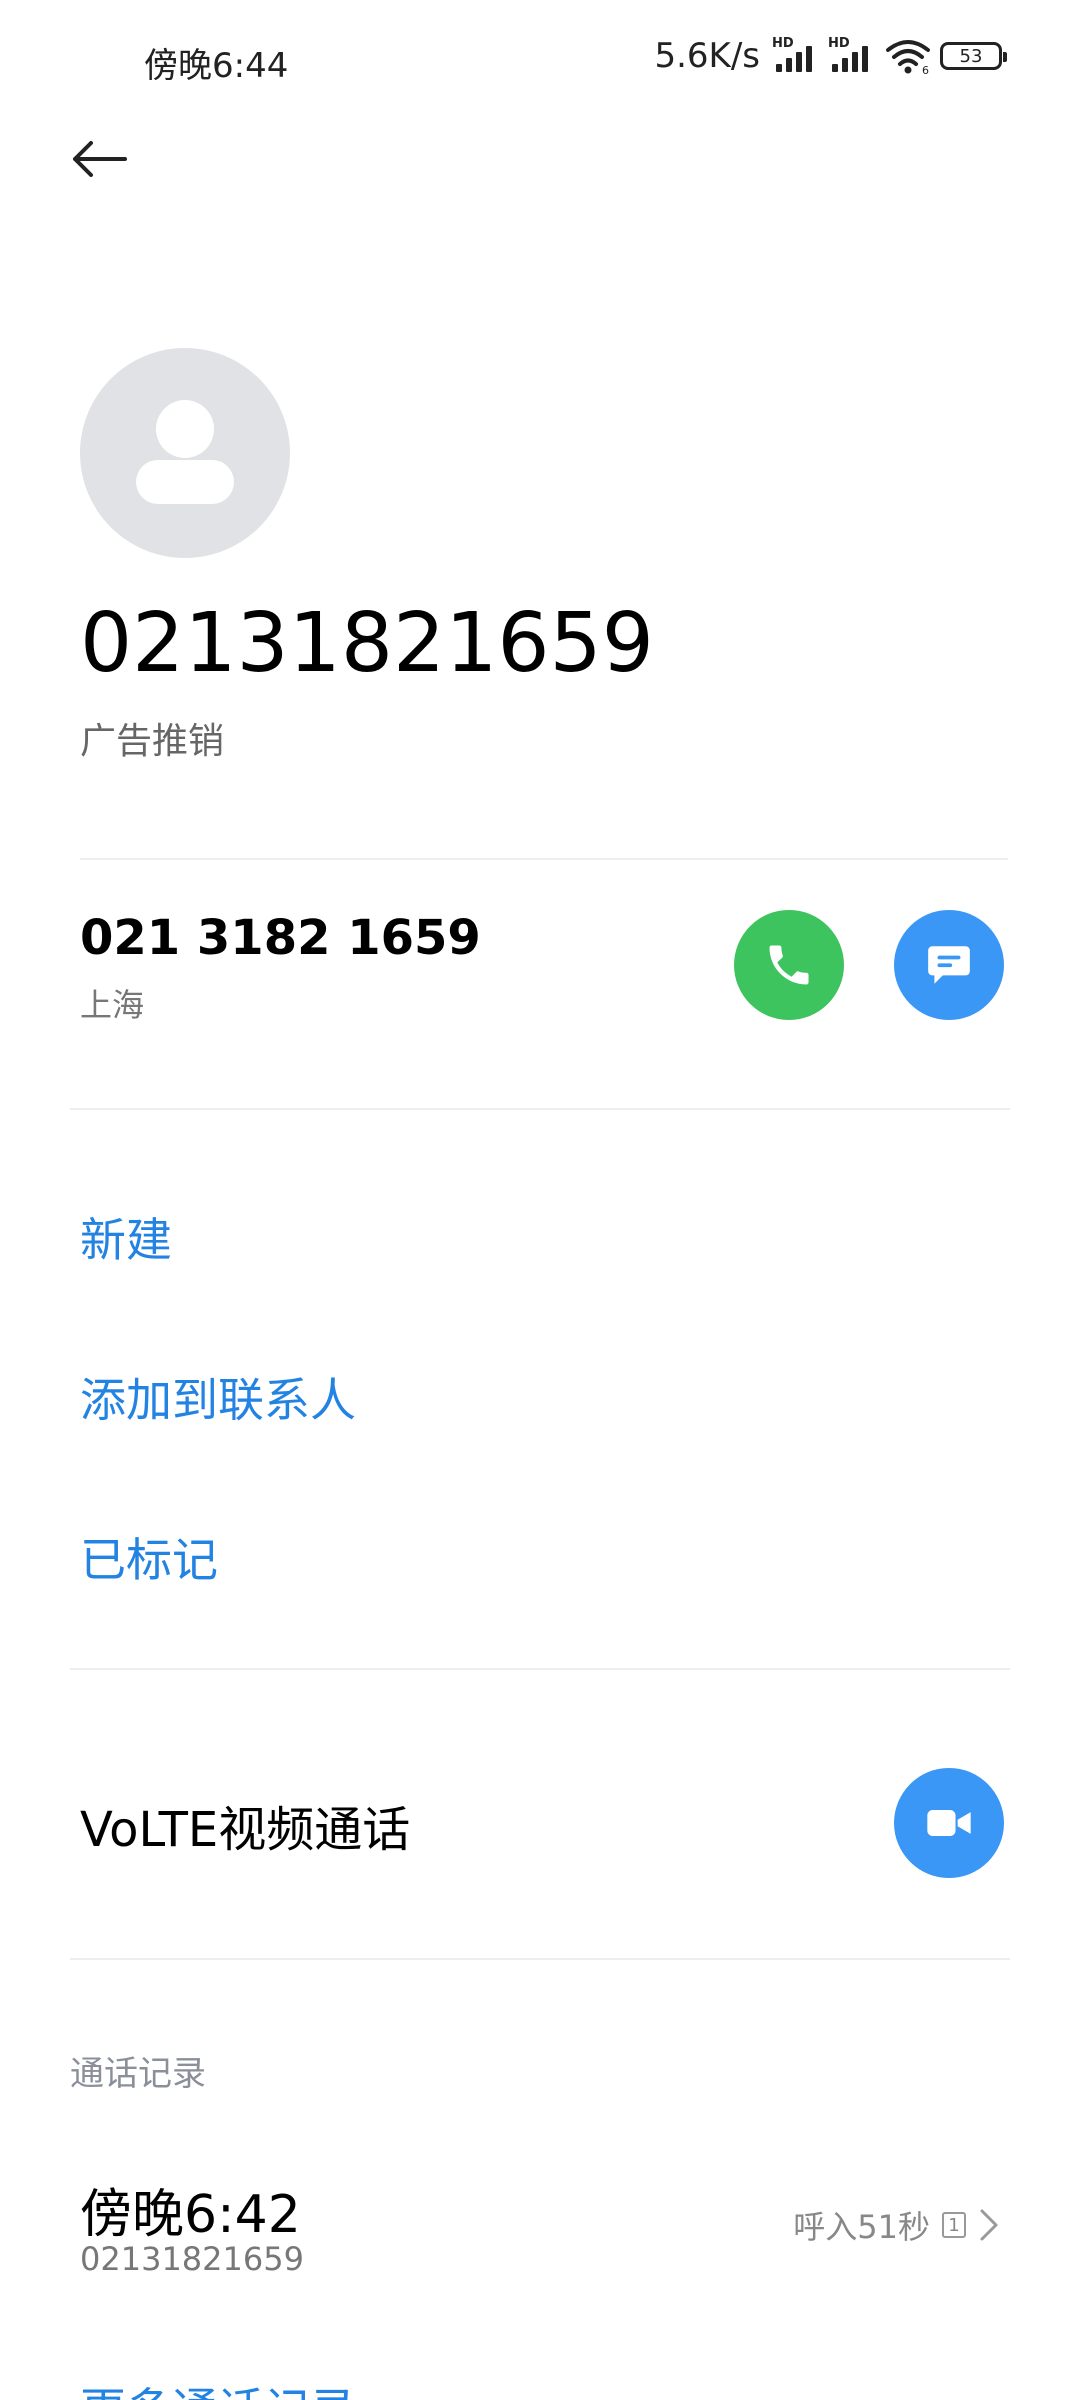 This screenshot has height=2400, width=1080. Describe the element at coordinates (218, 1397) in the screenshot. I see `add-to-contacts-link: 添加到联系人` at that location.